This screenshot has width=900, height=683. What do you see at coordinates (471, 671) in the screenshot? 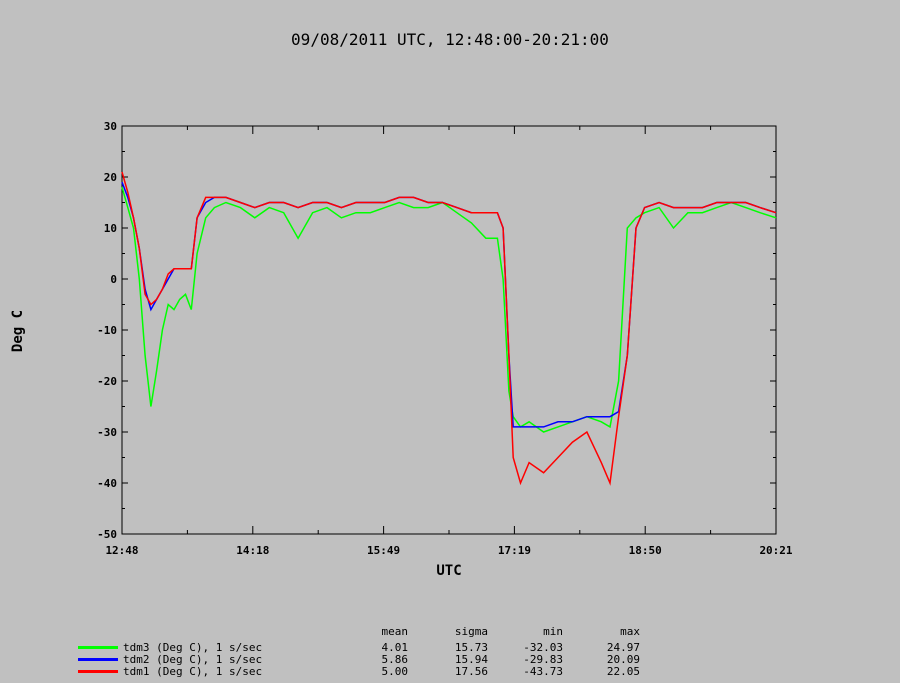
I see `stat-sigma-tdm1: 17.56` at bounding box center [471, 671].